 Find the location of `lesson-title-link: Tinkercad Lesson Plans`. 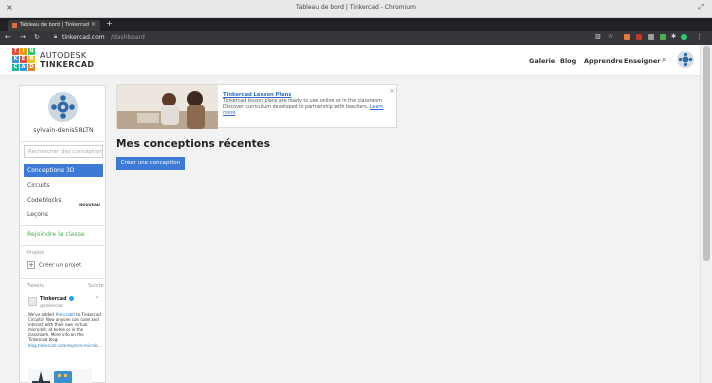

lesson-title-link: Tinkercad Lesson Plans is located at coordinates (257, 95).